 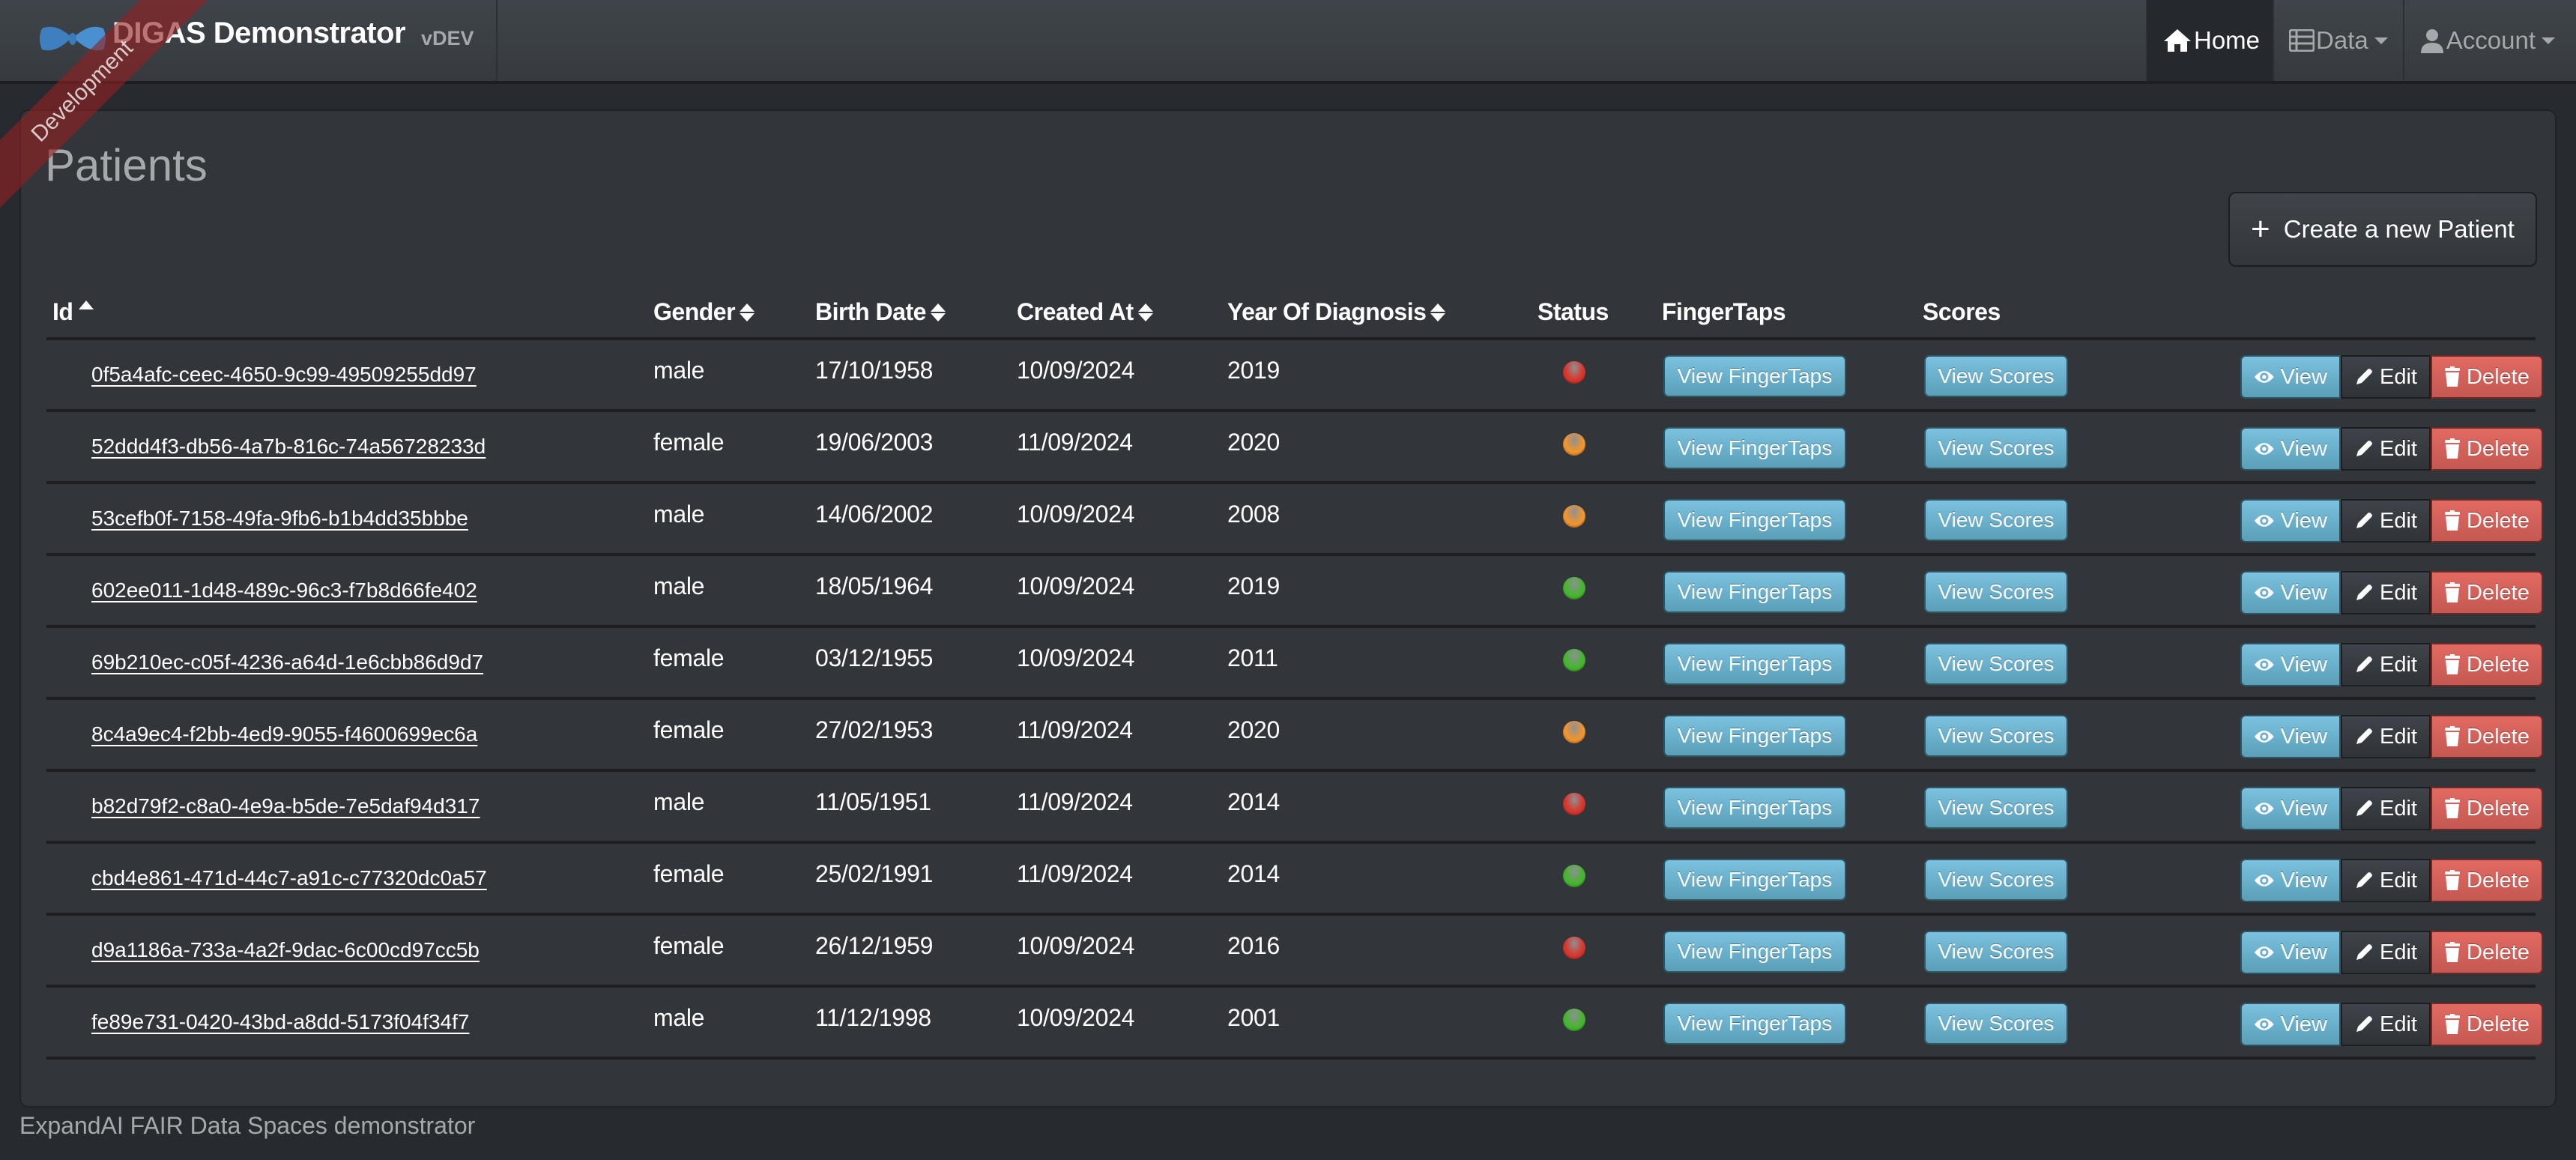 What do you see at coordinates (289, 878) in the screenshot?
I see `patient-id-link: cbd4e861-471d-44c7-a91c-c77320dc0a57` at bounding box center [289, 878].